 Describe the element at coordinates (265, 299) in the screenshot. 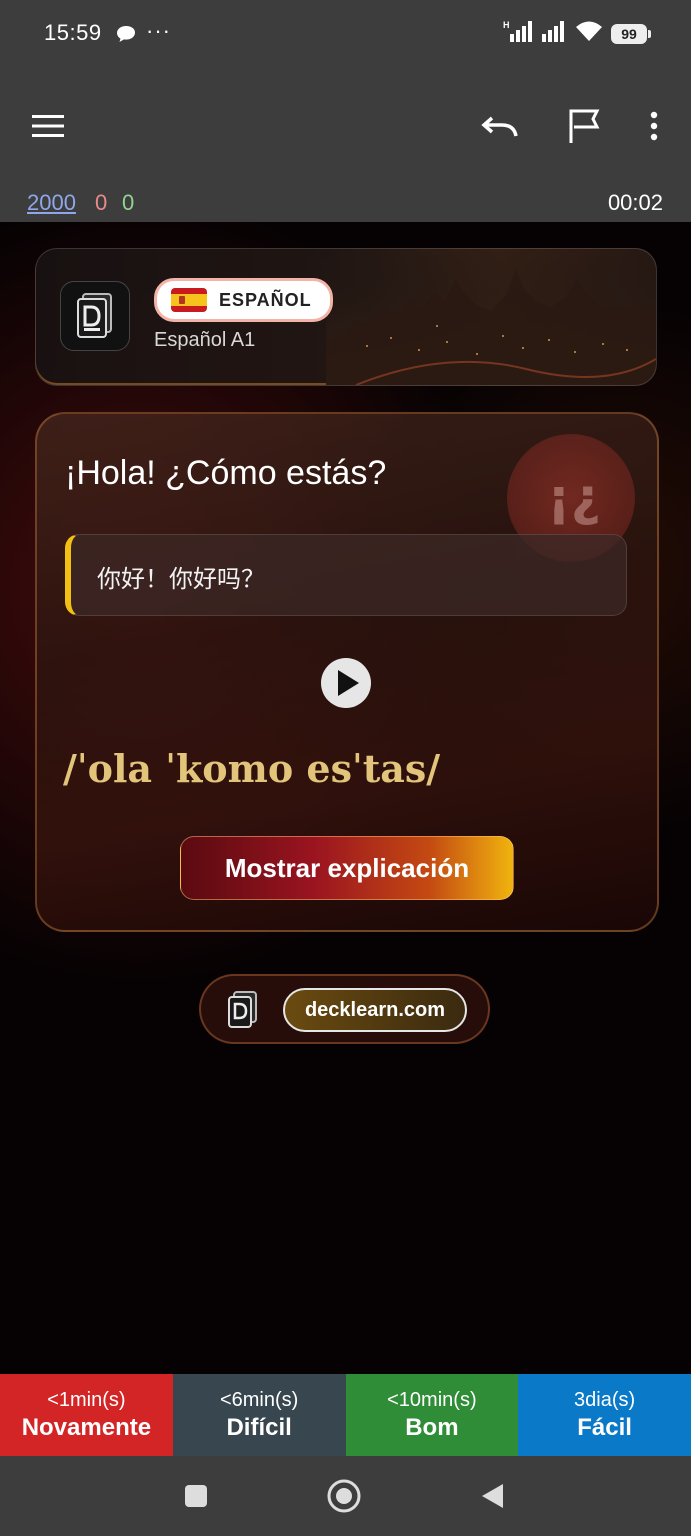

I see `language-label: ESPAÑOL` at that location.